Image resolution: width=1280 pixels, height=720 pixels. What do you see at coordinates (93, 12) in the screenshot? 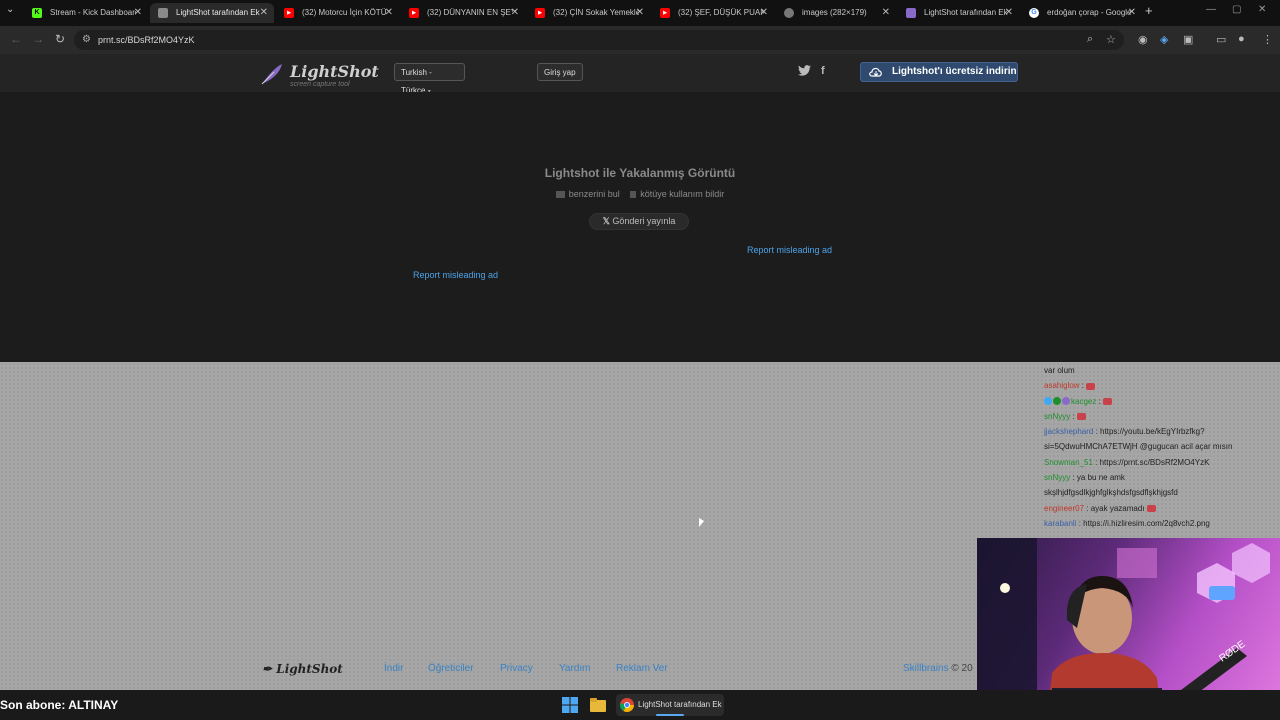
I see `tab-title: Stream - Kick Dashboard` at bounding box center [93, 12].